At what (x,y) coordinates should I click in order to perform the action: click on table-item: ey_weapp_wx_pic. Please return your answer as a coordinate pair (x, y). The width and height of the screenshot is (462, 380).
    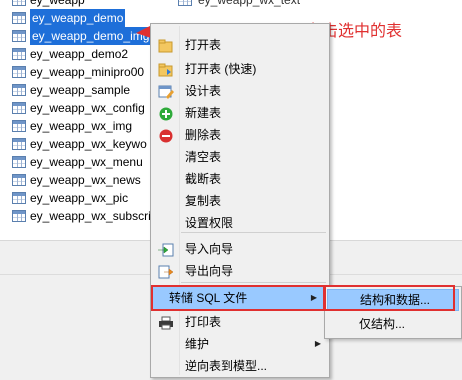
    Looking at the image, I should click on (75, 198).